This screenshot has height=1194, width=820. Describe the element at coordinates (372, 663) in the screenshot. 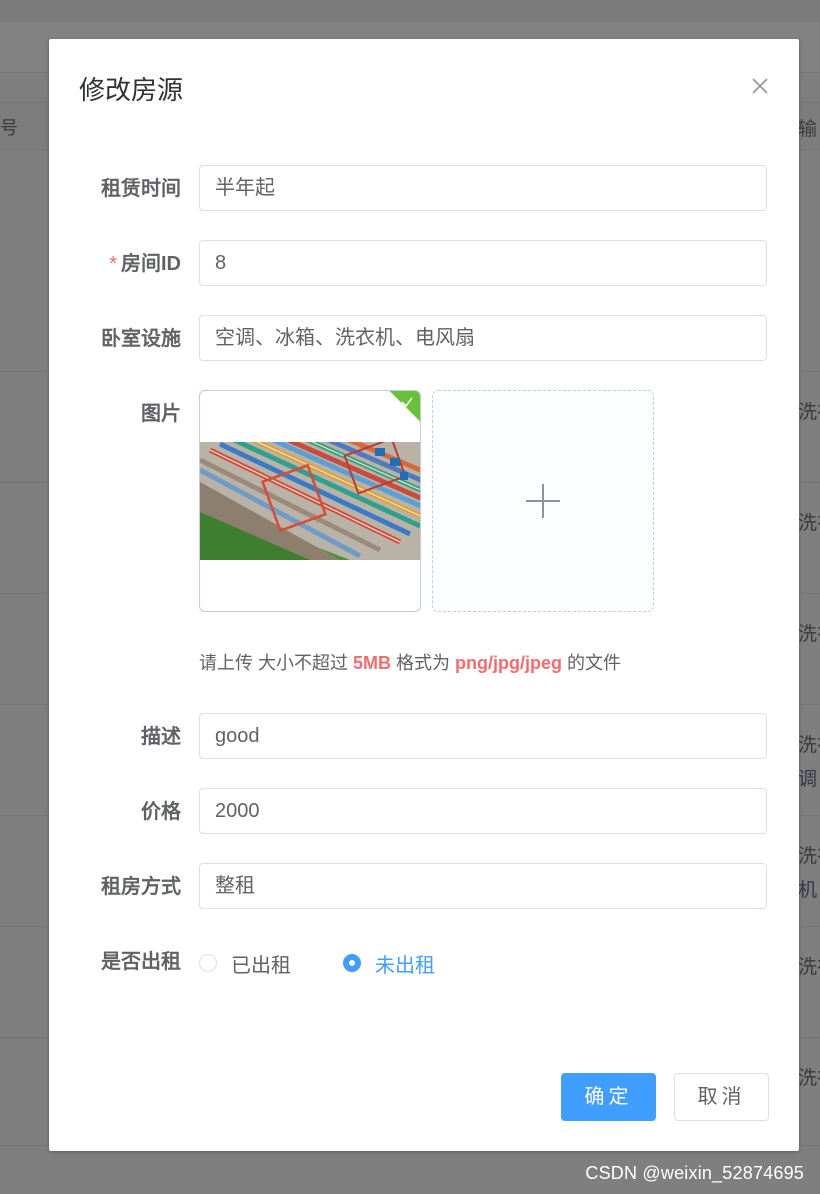

I see `upload-tip-size: 5MB` at that location.